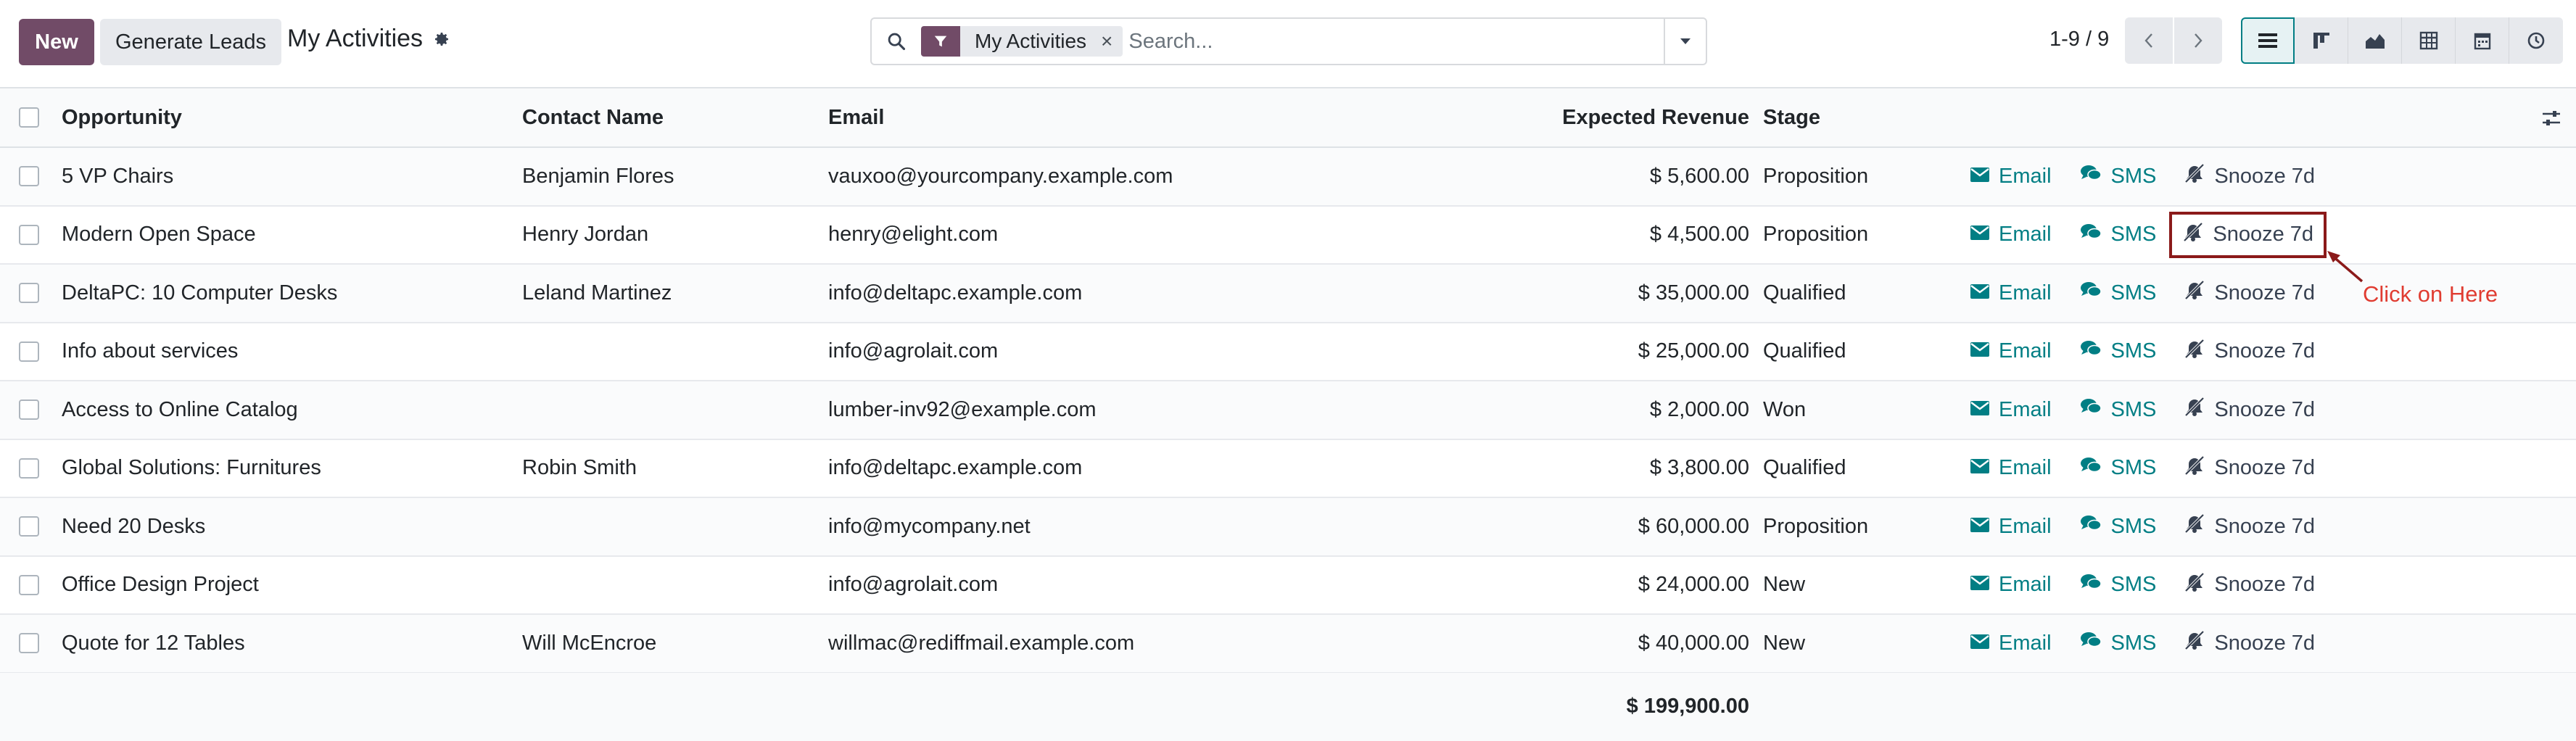  Describe the element at coordinates (856, 117) in the screenshot. I see `header-email: Email` at that location.